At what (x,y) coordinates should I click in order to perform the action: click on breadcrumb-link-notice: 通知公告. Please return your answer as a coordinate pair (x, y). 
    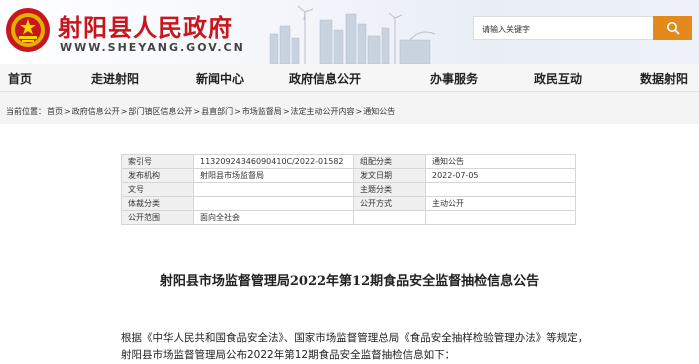
    Looking at the image, I should click on (379, 111).